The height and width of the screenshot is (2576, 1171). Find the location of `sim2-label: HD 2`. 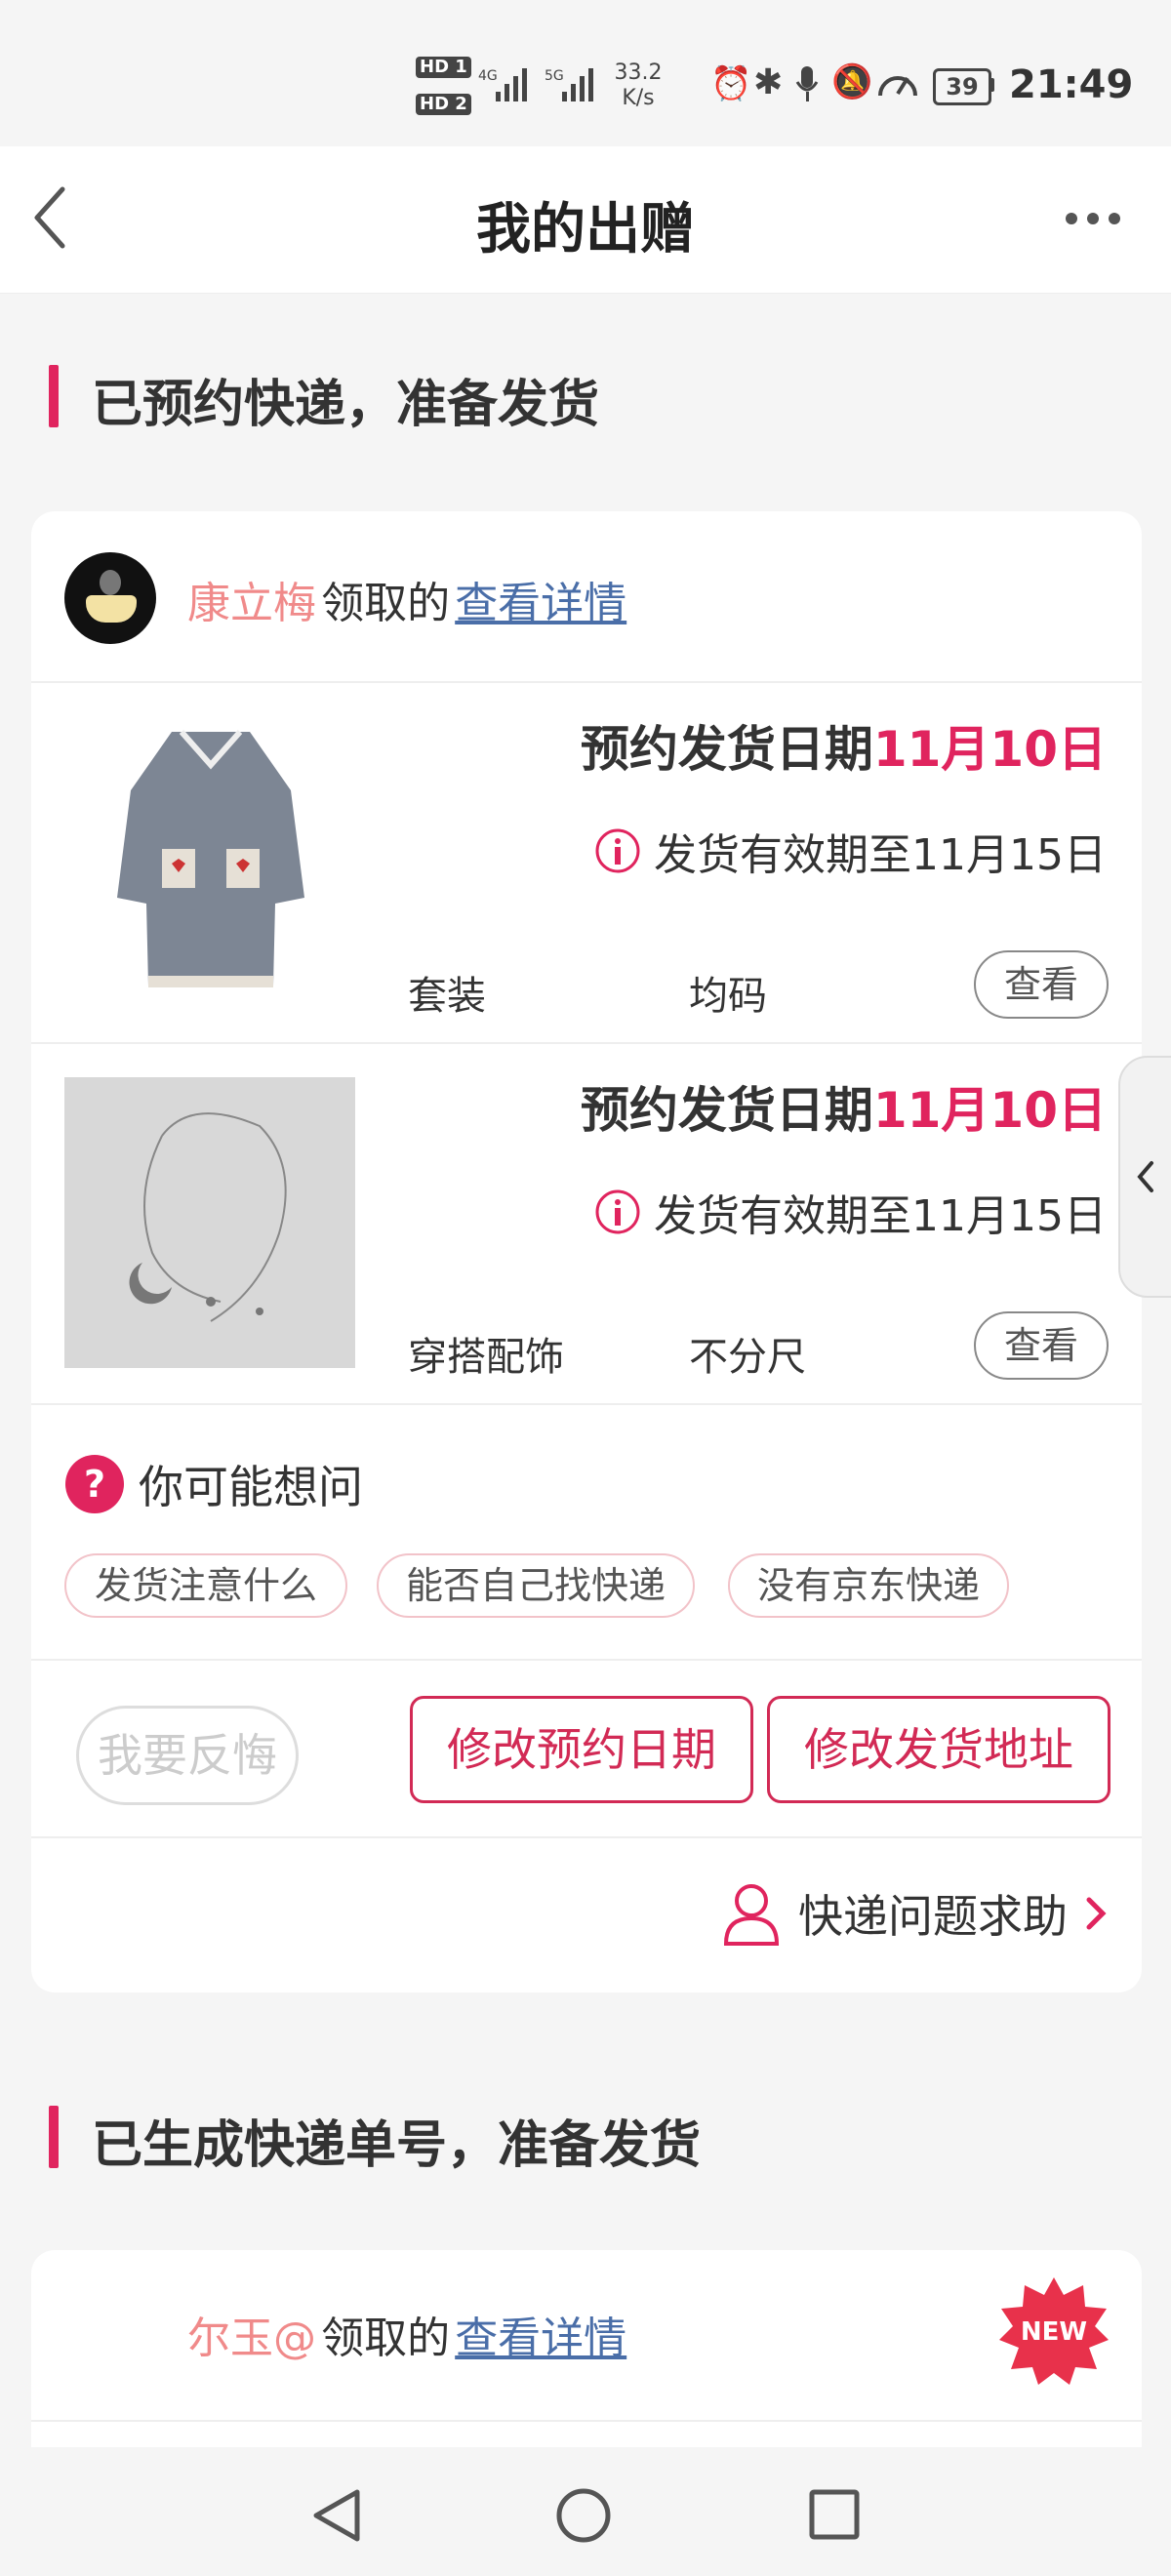

sim2-label: HD 2 is located at coordinates (443, 104).